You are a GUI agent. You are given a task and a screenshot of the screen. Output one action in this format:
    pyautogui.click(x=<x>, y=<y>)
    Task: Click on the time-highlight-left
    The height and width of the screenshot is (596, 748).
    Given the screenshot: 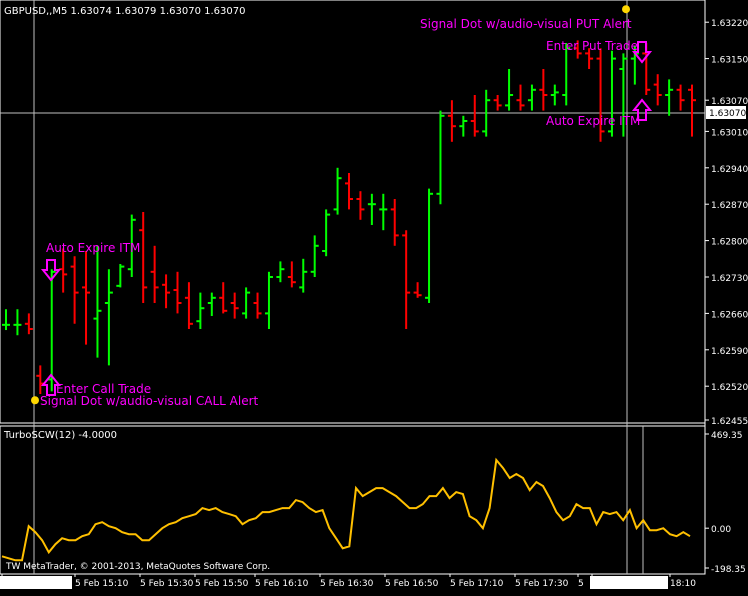 What is the action you would take?
    pyautogui.click(x=36, y=582)
    